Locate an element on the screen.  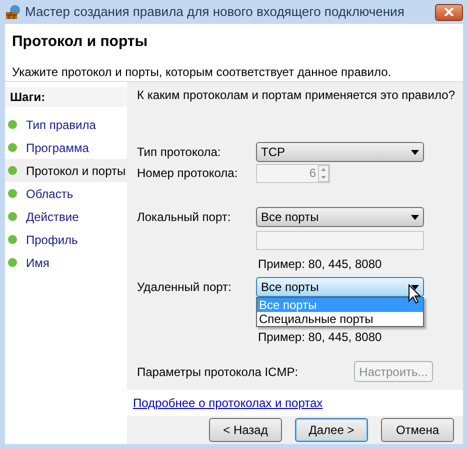
protocol-type-label: Тип протокола: is located at coordinates (179, 152).